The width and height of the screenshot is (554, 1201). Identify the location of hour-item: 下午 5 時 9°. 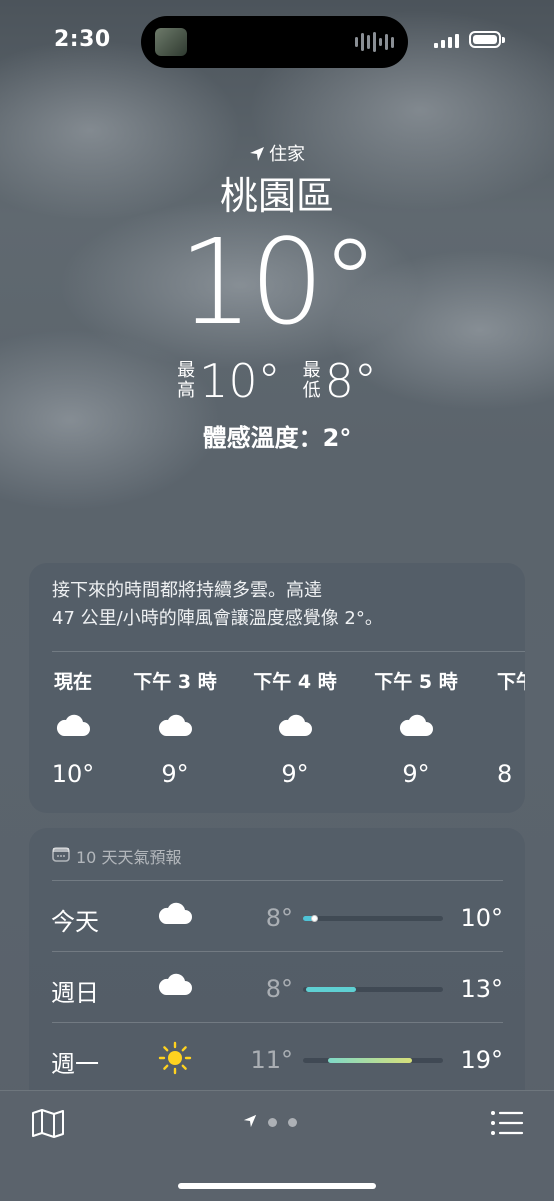
(416, 727).